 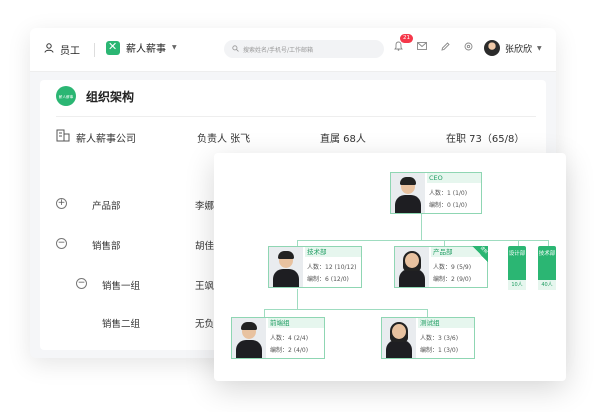 What do you see at coordinates (468, 48) in the screenshot?
I see `settings-icon` at bounding box center [468, 48].